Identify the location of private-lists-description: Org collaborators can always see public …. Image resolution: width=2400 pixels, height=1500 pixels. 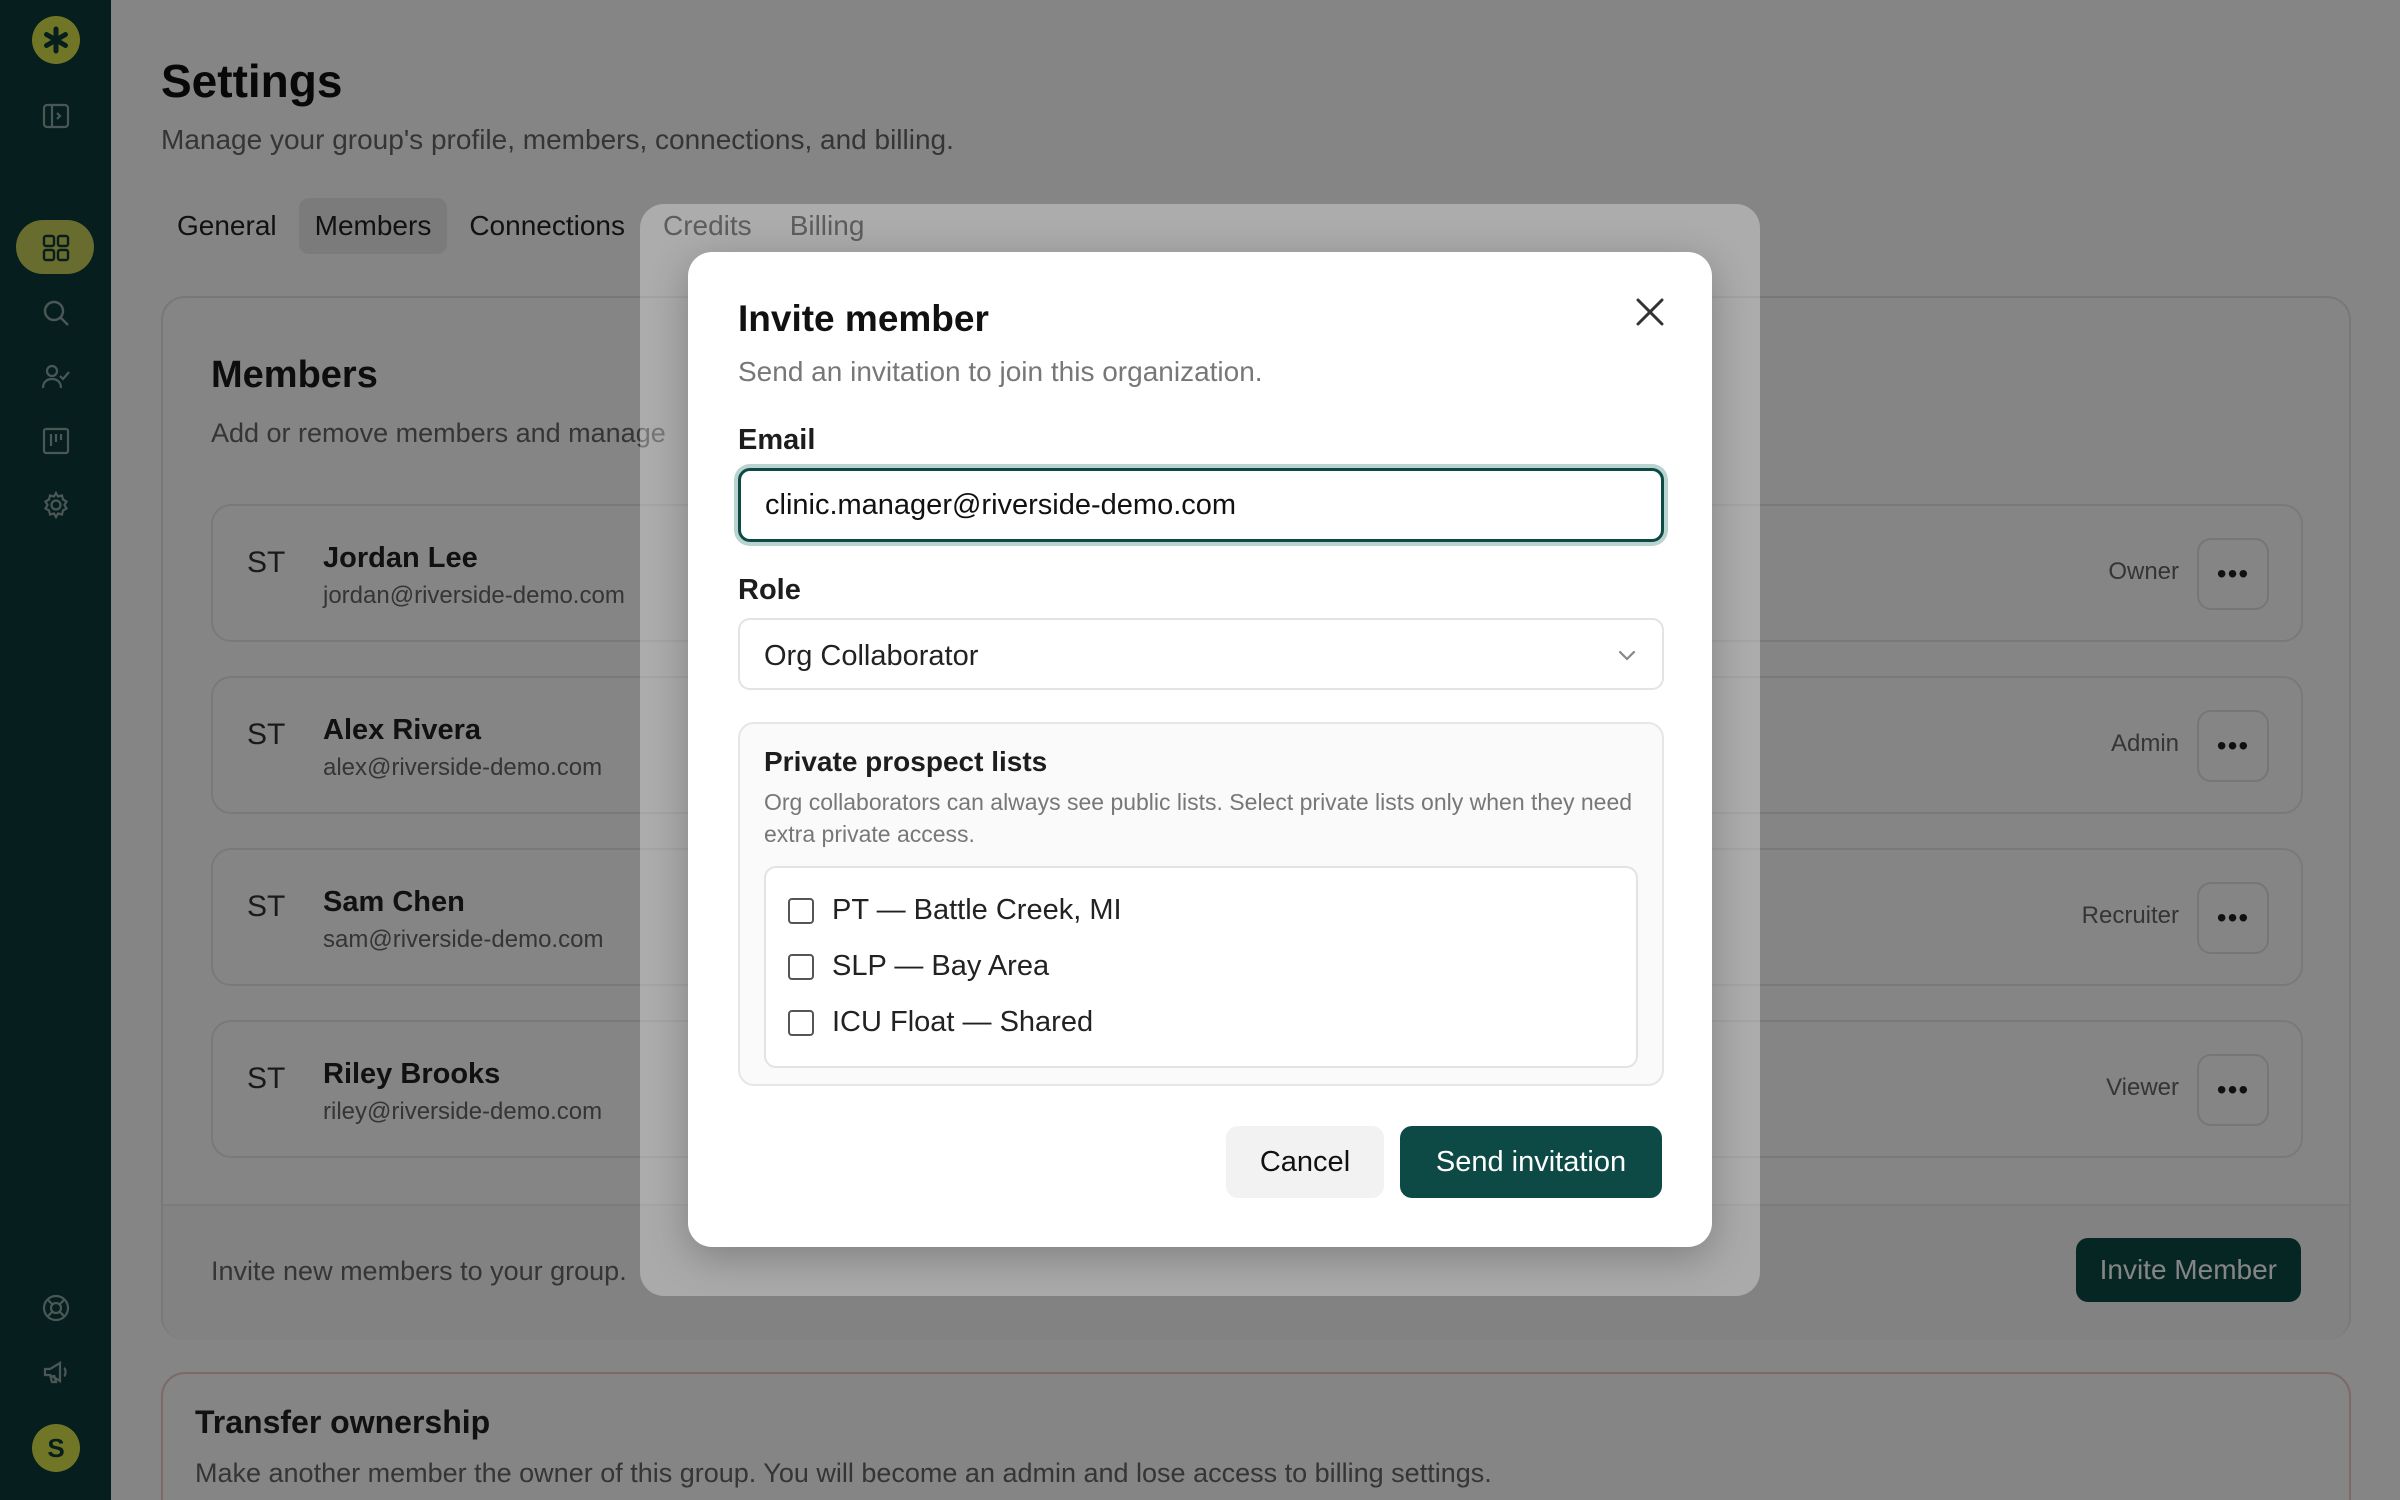
(1198, 818).